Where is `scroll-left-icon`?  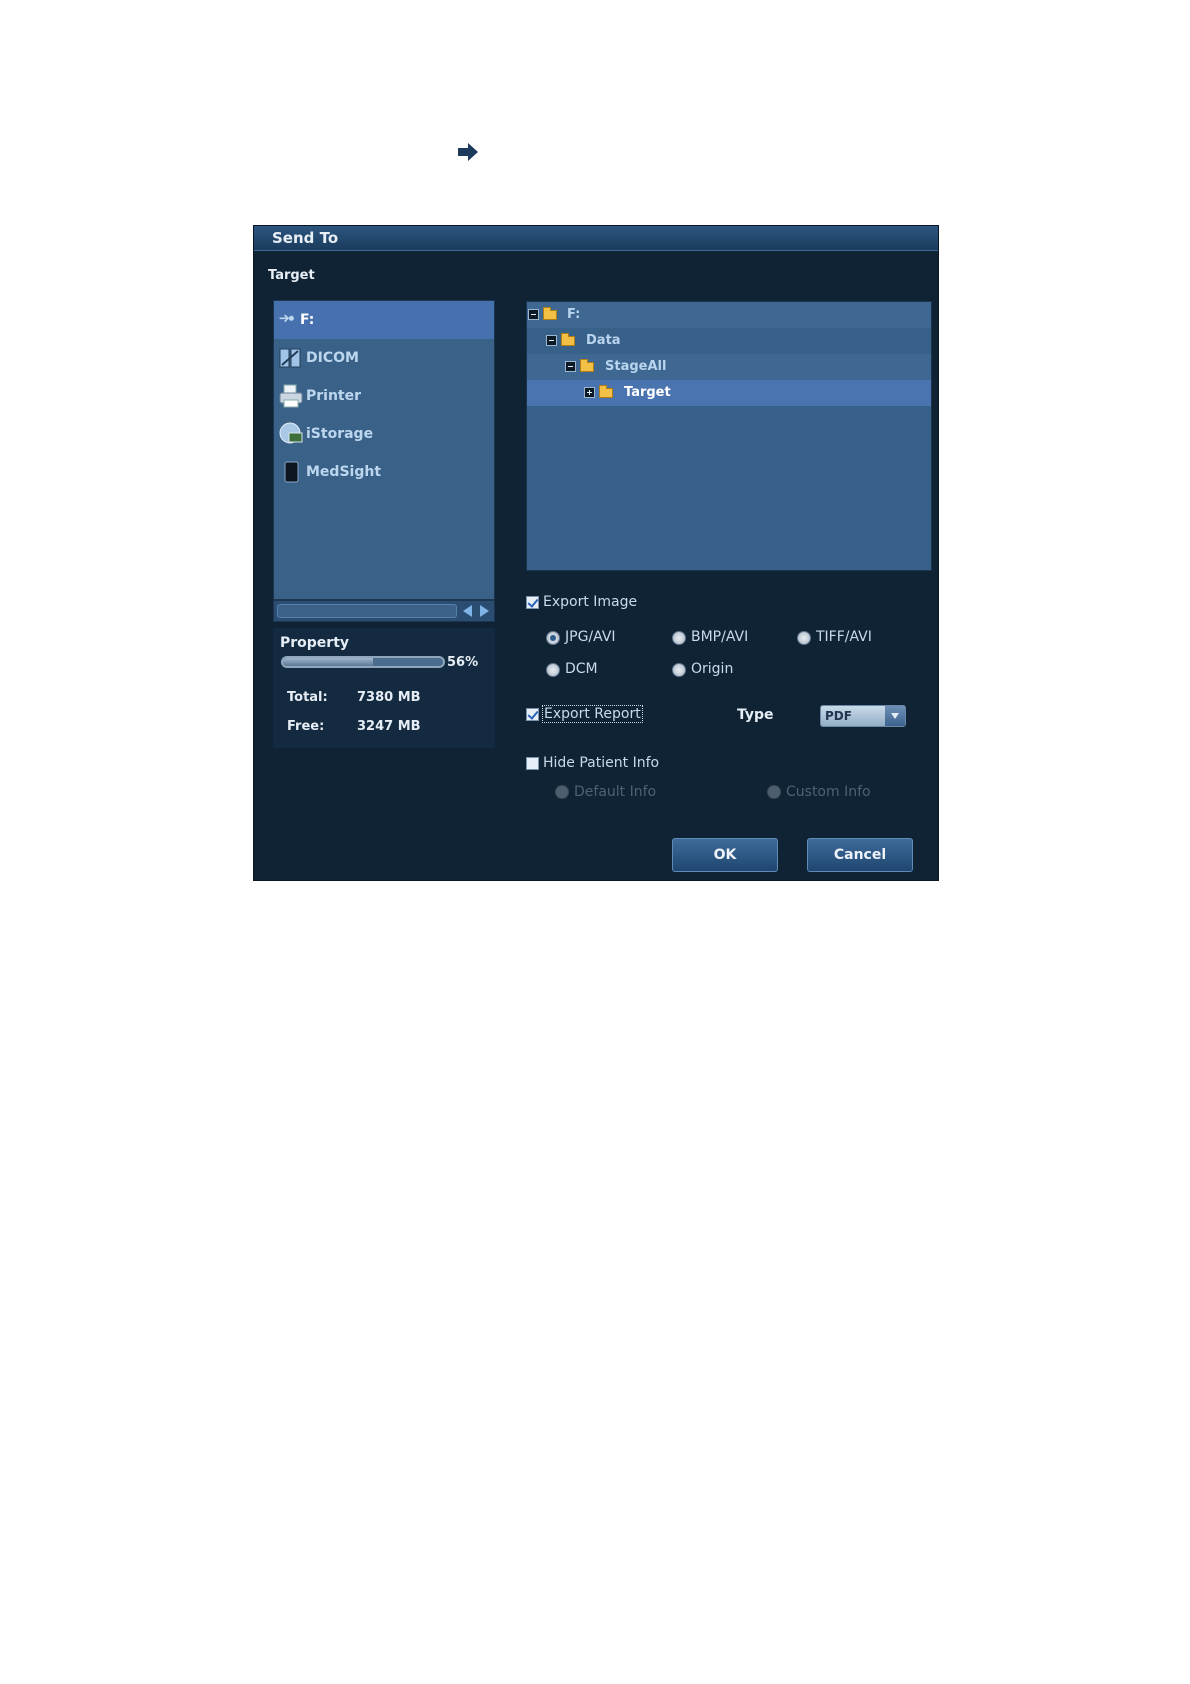 scroll-left-icon is located at coordinates (467, 611).